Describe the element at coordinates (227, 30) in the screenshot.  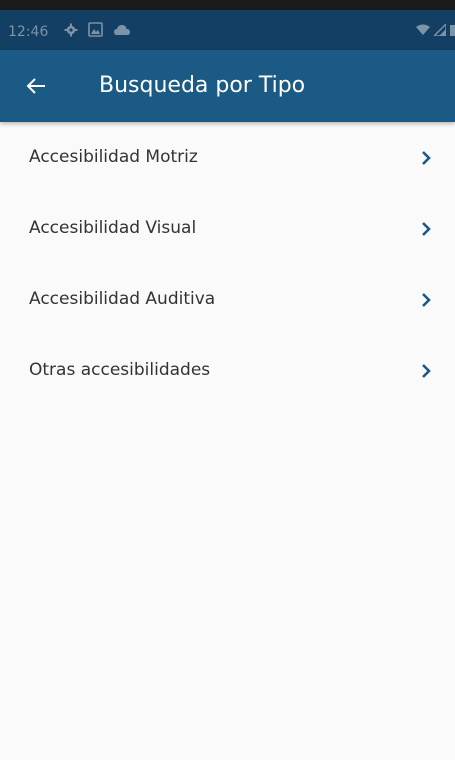
I see `status-bar: 12:46` at that location.